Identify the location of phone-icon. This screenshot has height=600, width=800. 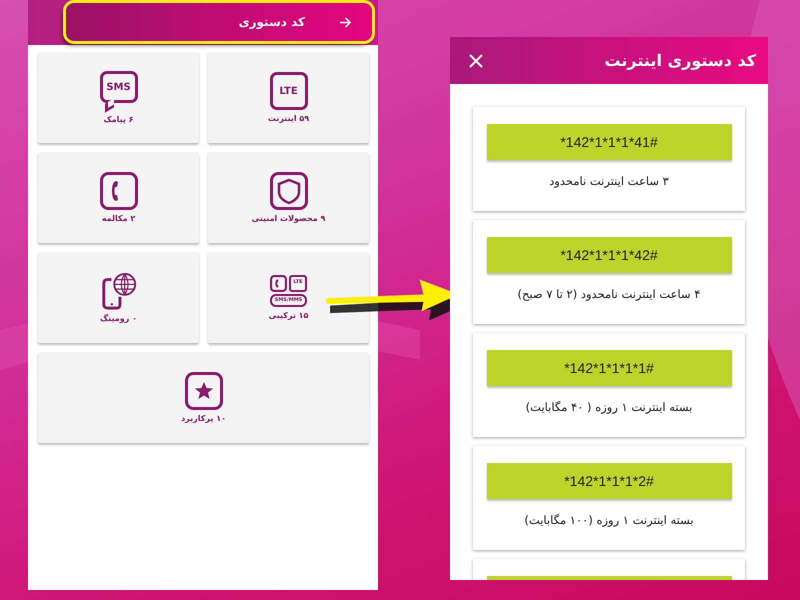
(119, 191).